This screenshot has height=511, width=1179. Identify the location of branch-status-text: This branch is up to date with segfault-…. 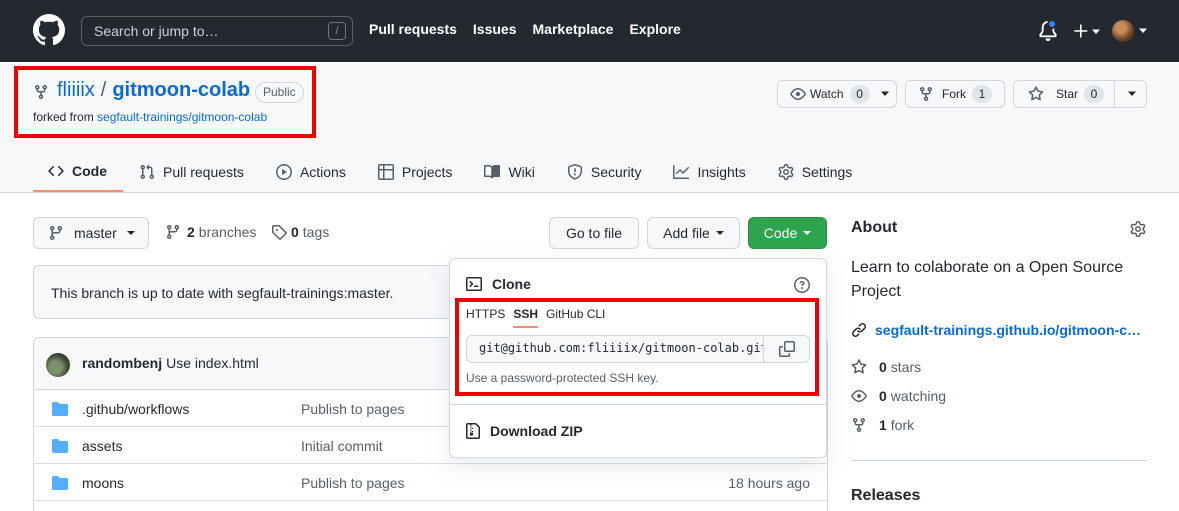
(222, 293).